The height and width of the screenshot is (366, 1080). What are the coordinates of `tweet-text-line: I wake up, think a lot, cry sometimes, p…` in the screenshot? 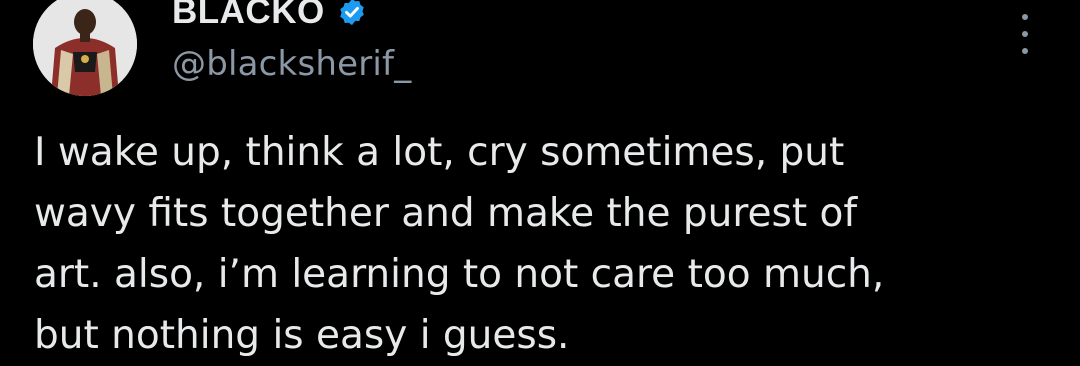 It's located at (439, 152).